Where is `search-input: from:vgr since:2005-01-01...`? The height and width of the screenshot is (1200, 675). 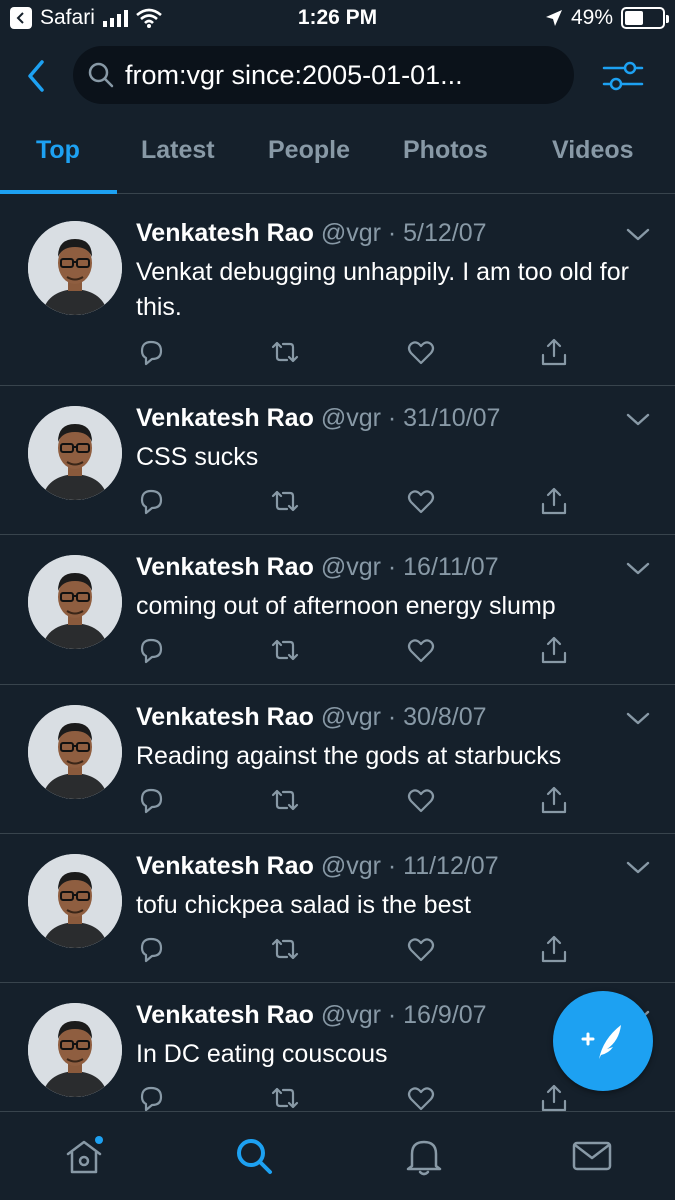
search-input: from:vgr since:2005-01-01... is located at coordinates (323, 75).